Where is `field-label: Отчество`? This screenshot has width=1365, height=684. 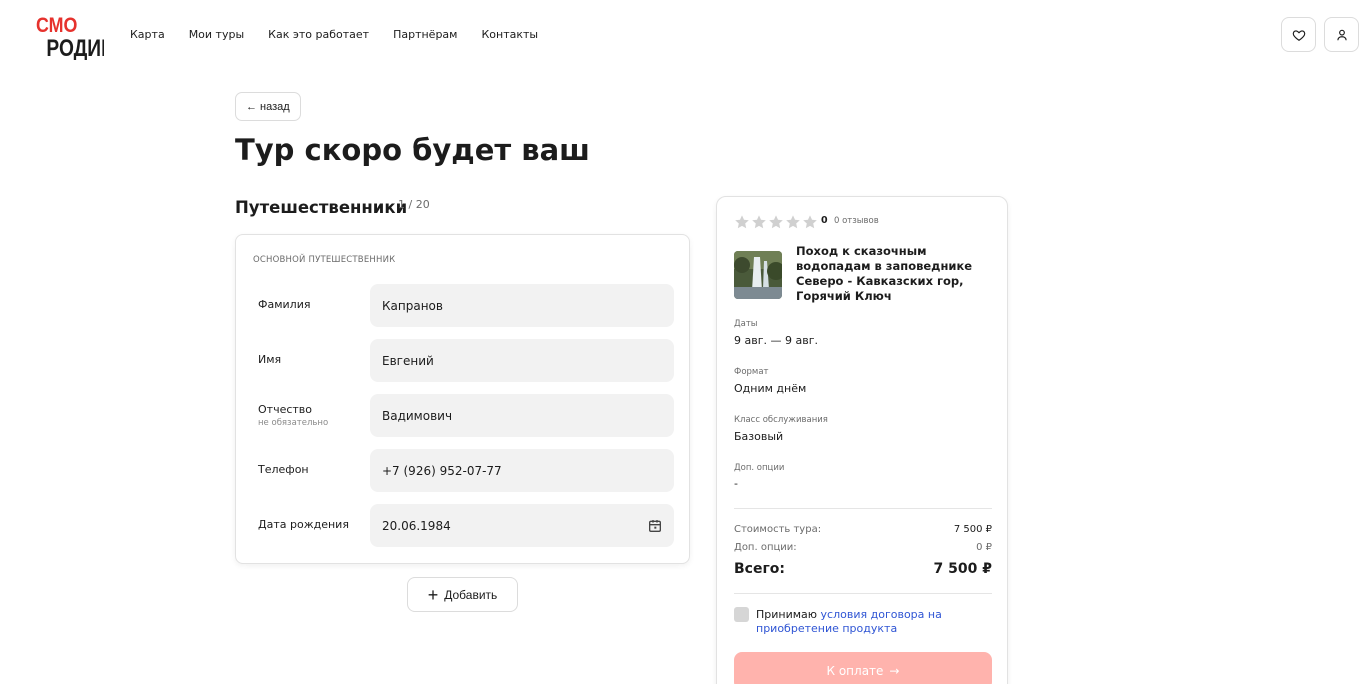 field-label: Отчество is located at coordinates (285, 409).